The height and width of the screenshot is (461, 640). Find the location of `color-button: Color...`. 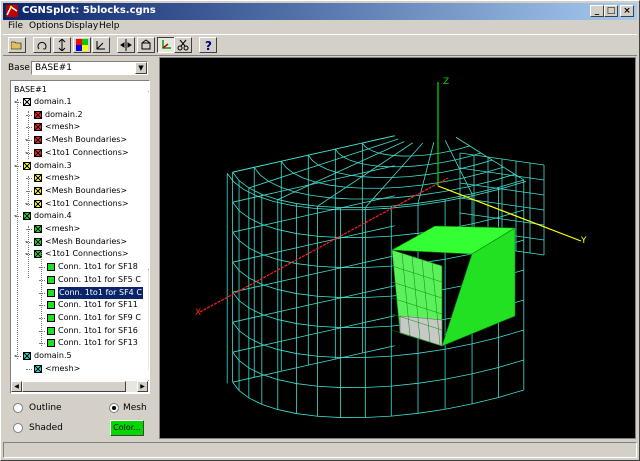

color-button: Color... is located at coordinates (127, 428).